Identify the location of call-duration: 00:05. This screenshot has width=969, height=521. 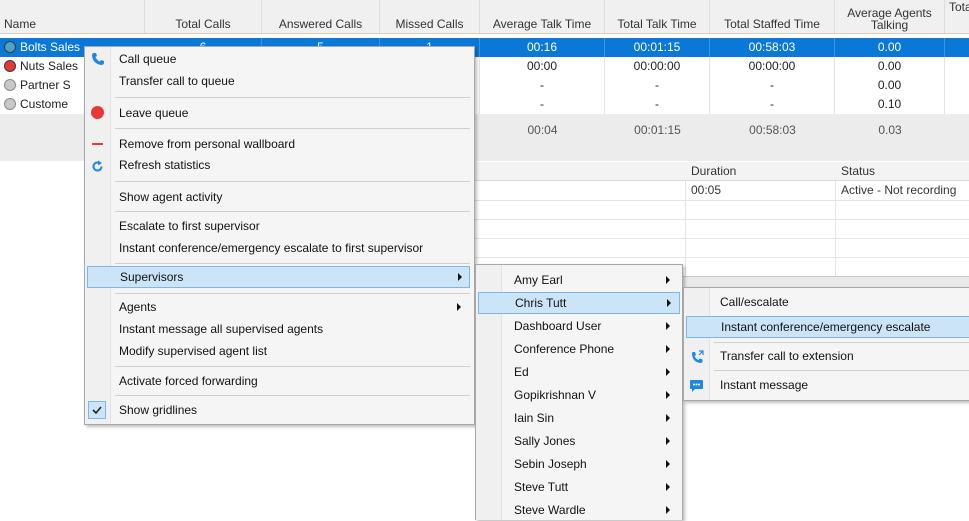
(706, 190).